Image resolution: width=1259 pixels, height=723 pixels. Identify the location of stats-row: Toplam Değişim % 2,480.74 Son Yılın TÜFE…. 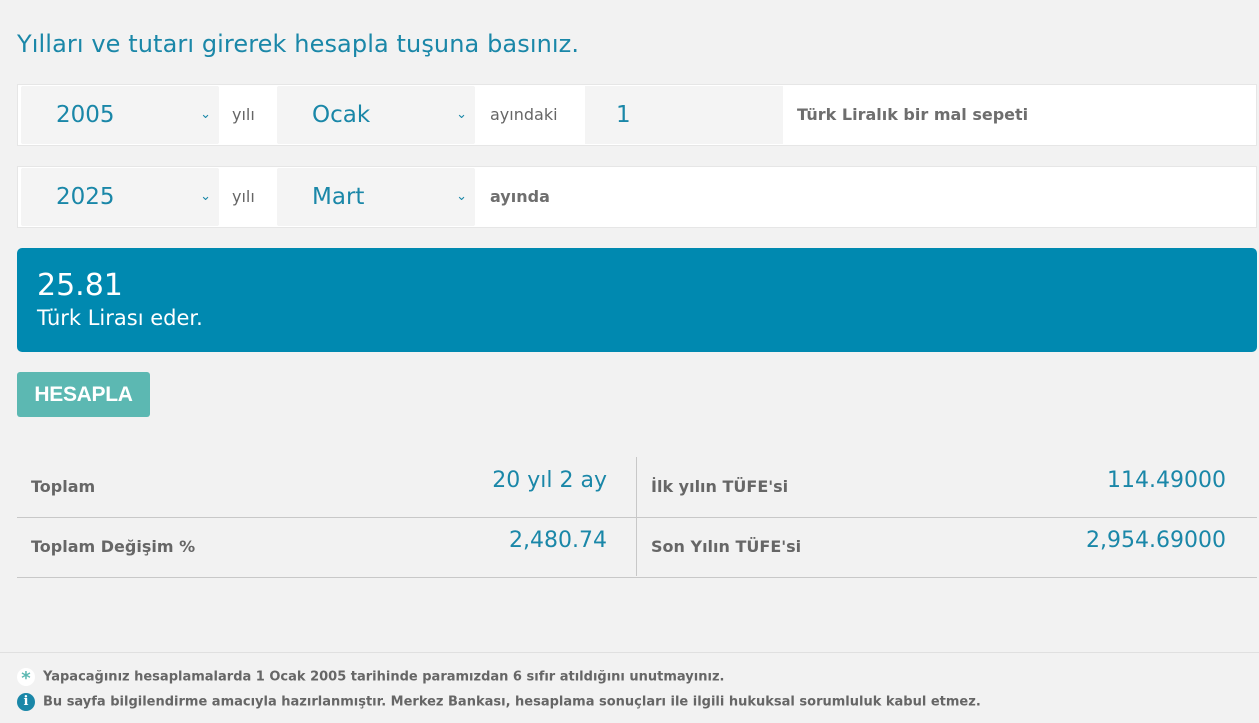
(637, 547).